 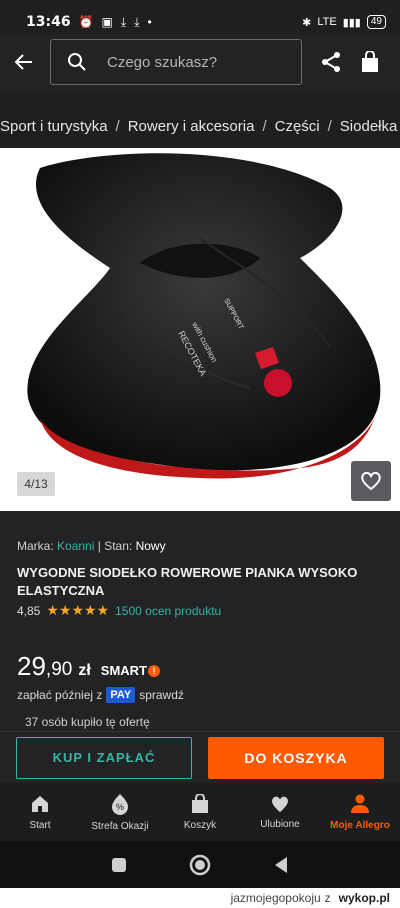 I want to click on condition-value: Nowy, so click(x=150, y=546).